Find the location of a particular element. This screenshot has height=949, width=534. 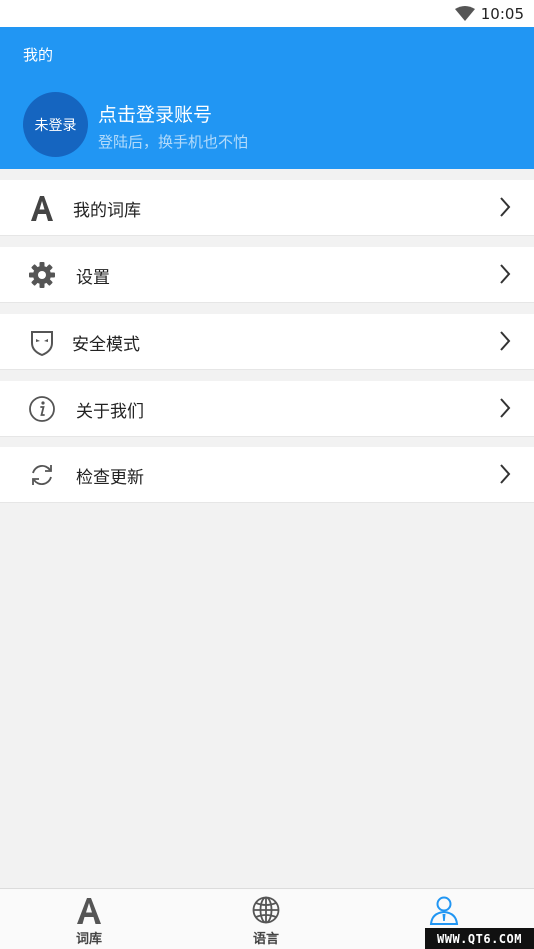

nav-tab-language: 语言 is located at coordinates (266, 921).